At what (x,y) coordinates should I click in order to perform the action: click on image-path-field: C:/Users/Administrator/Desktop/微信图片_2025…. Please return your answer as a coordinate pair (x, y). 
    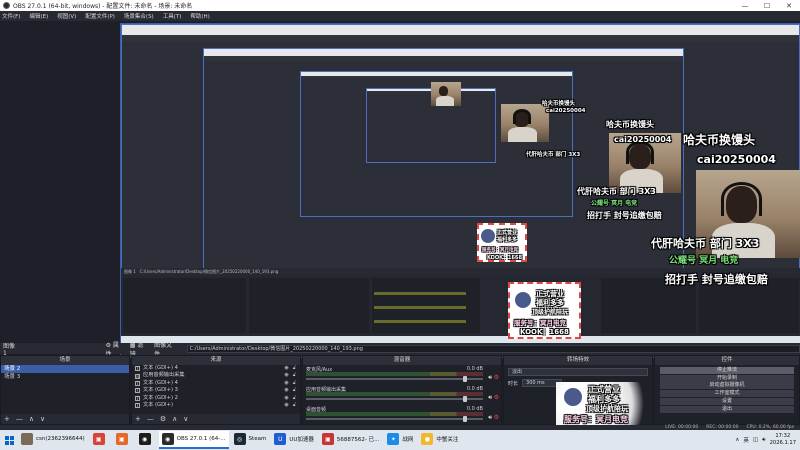
    Looking at the image, I should click on (493, 348).